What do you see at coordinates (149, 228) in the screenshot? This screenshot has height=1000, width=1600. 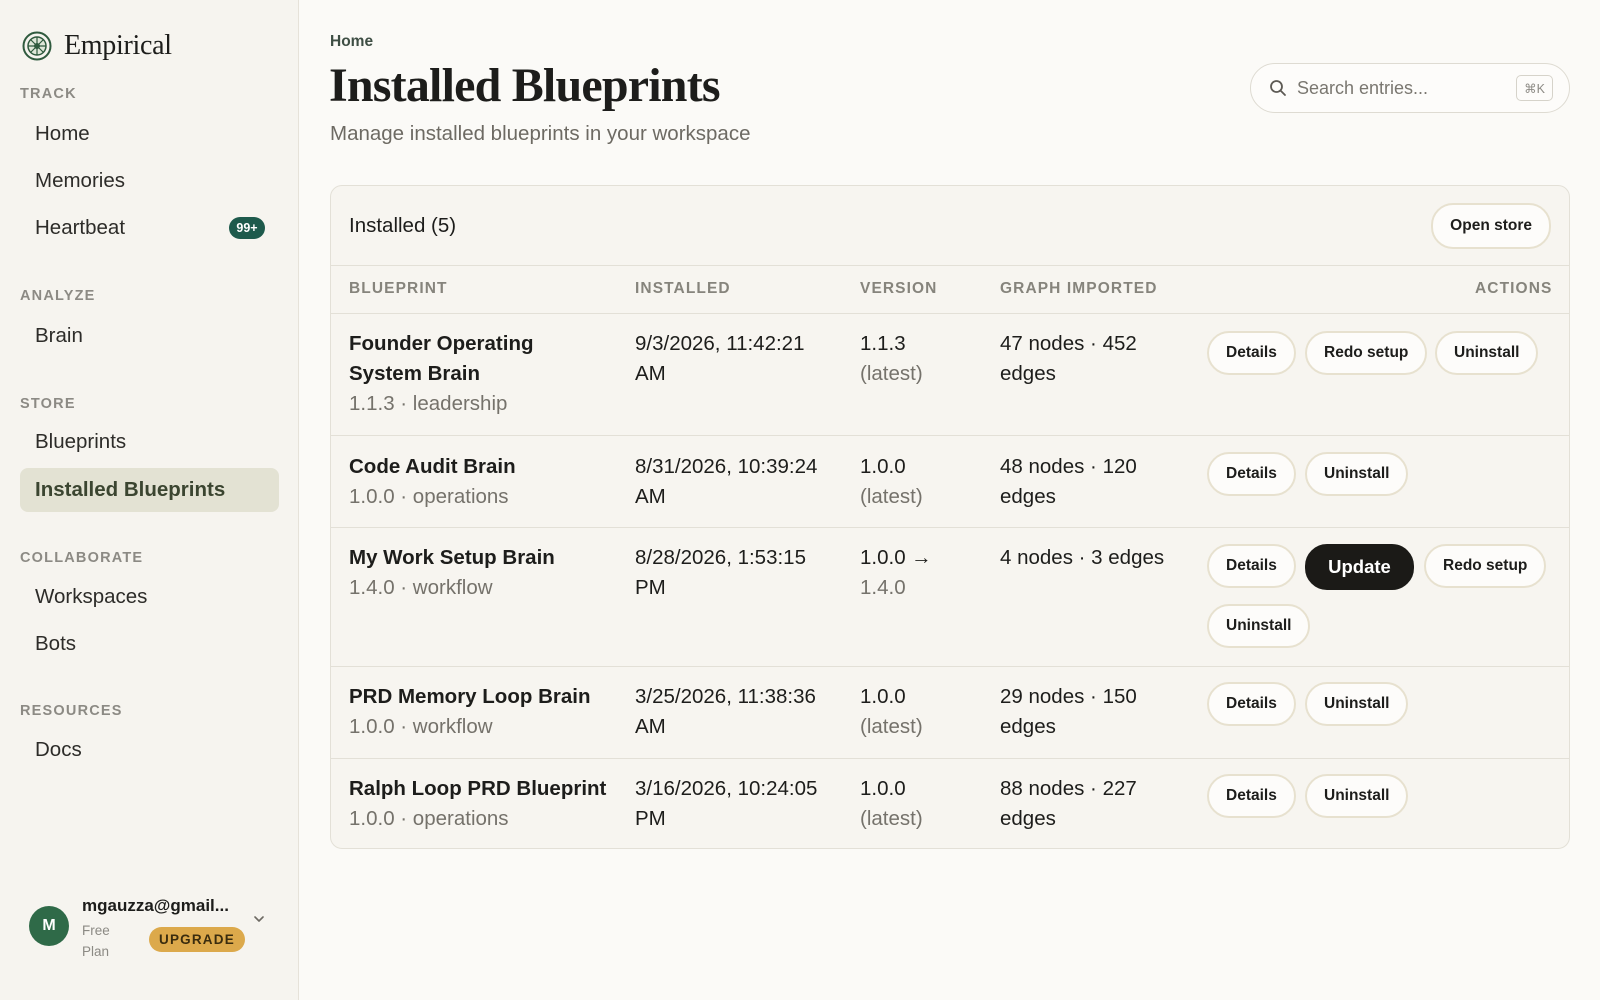 I see `sidebar-item-heartbeat: Heartbeat 99+` at bounding box center [149, 228].